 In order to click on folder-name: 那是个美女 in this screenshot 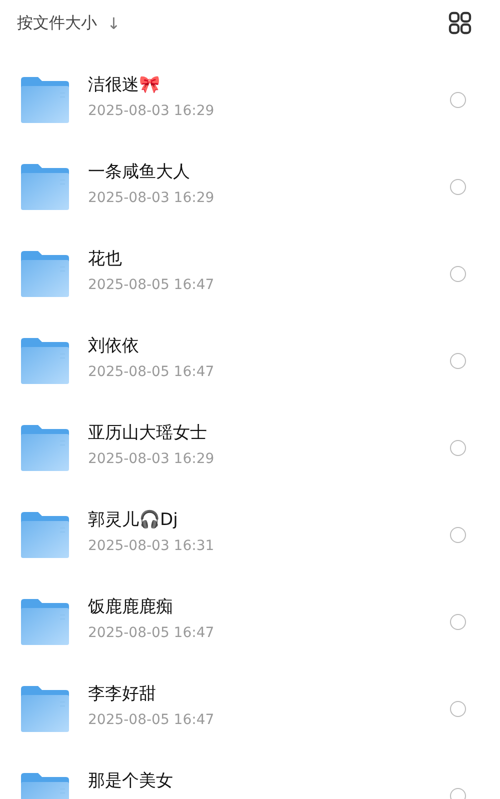, I will do `click(131, 781)`.